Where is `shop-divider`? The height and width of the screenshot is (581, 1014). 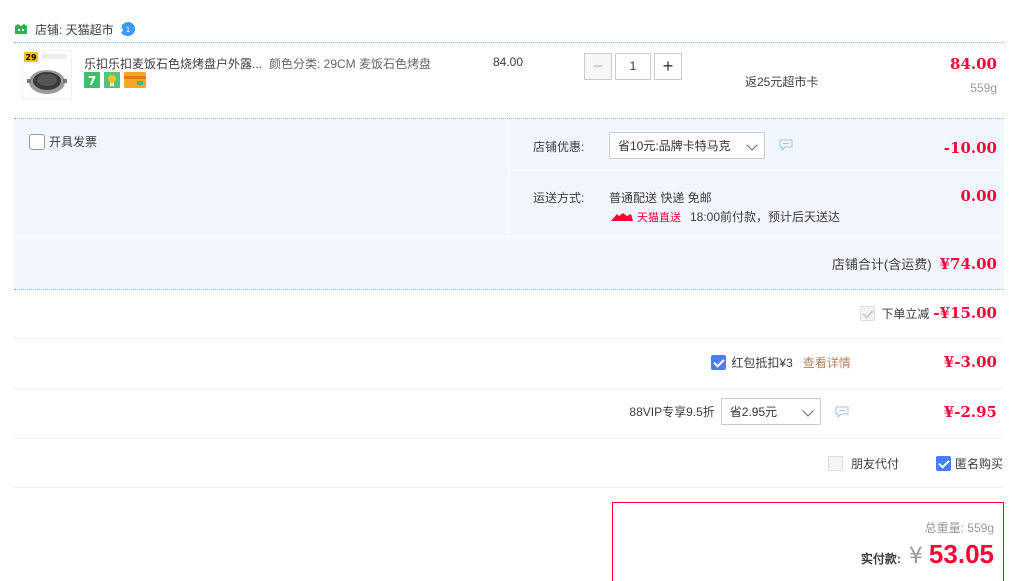
shop-divider is located at coordinates (509, 42).